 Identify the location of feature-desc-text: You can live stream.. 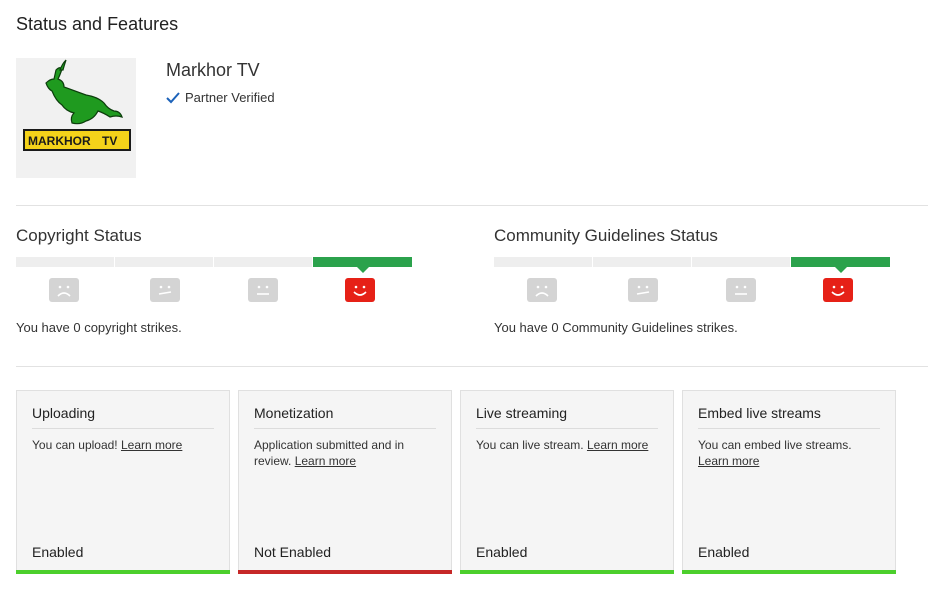
(530, 445).